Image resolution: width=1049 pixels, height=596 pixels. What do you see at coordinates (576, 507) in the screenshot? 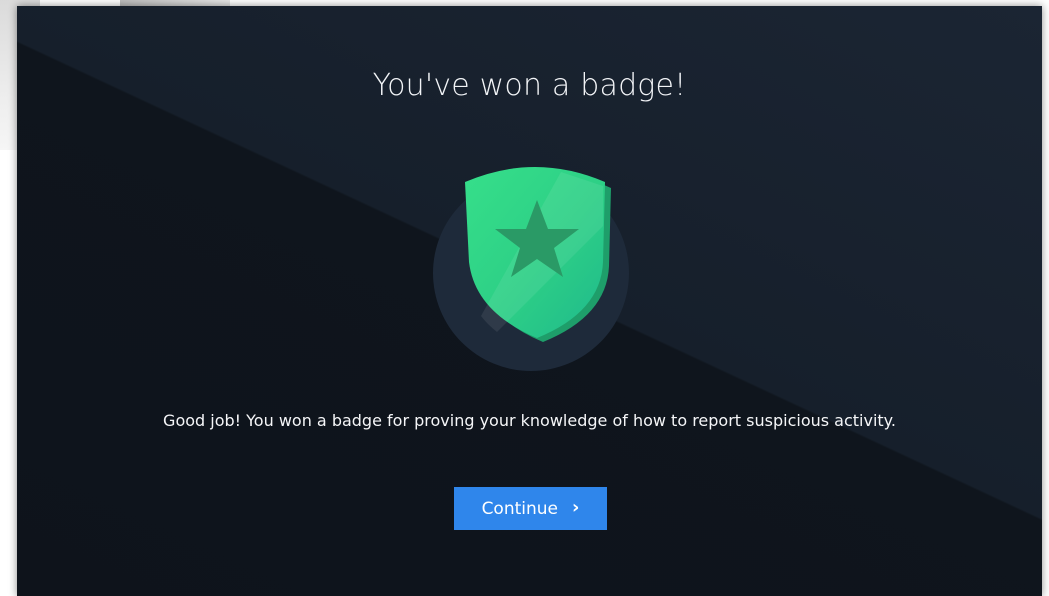
I see `chevron-right-icon: ›` at bounding box center [576, 507].